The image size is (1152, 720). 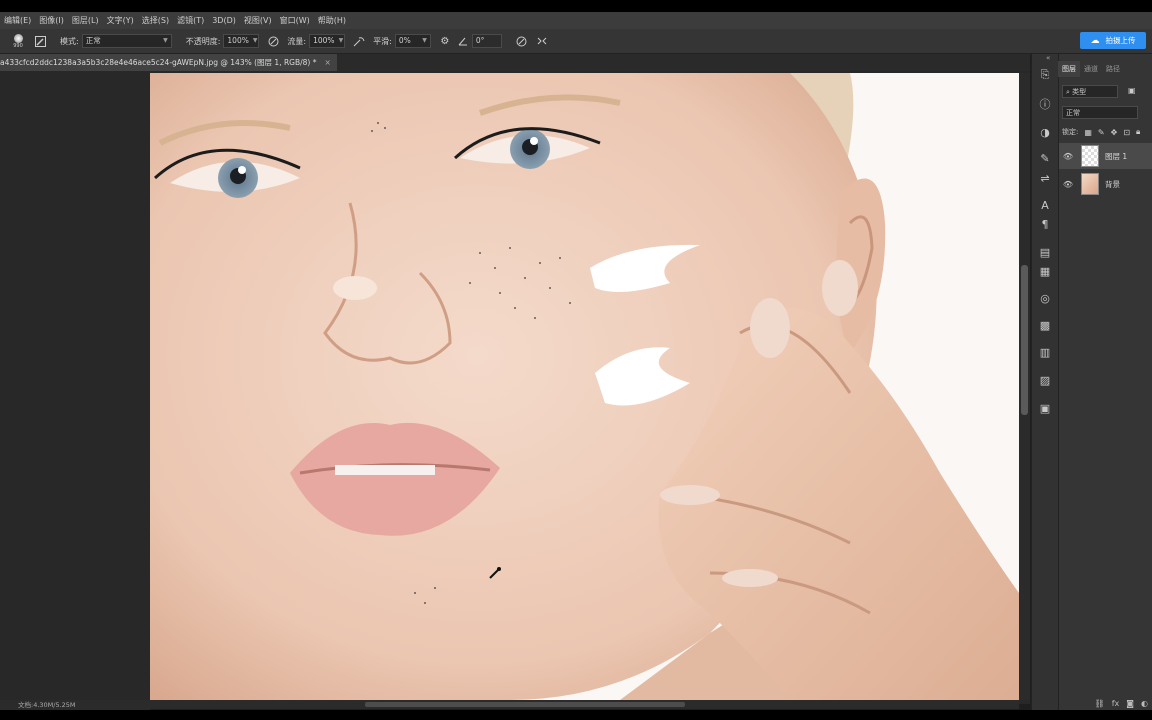 What do you see at coordinates (445, 41) in the screenshot?
I see `gear-icon: ⚙` at bounding box center [445, 41].